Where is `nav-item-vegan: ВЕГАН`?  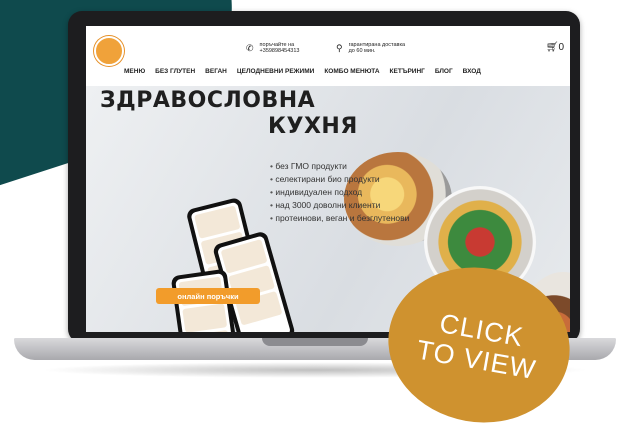
nav-item-vegan: ВЕГАН is located at coordinates (216, 71).